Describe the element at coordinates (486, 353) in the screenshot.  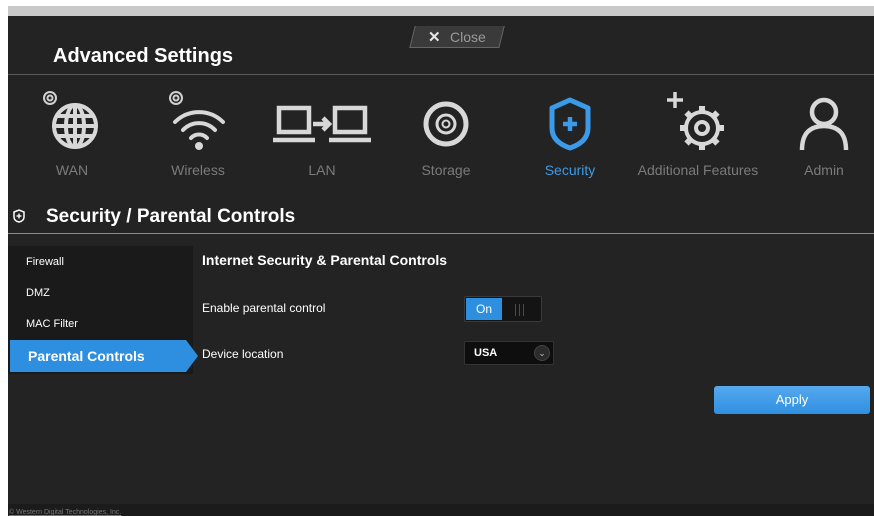
I see `device-location-value: USA` at that location.